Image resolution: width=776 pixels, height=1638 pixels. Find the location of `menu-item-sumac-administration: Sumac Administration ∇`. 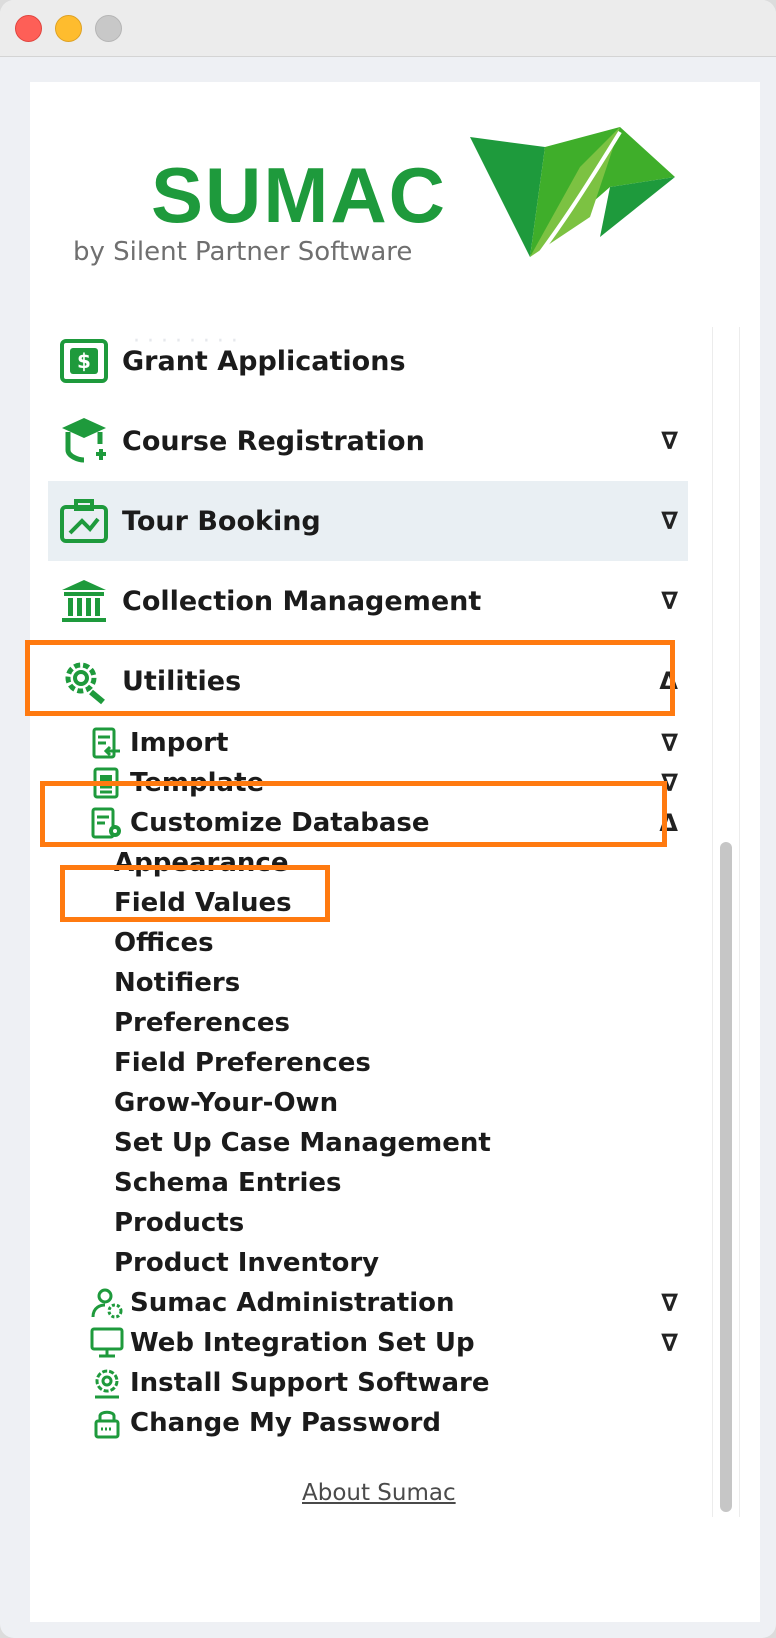

menu-item-sumac-administration: Sumac Administration ∇ is located at coordinates (368, 1303).